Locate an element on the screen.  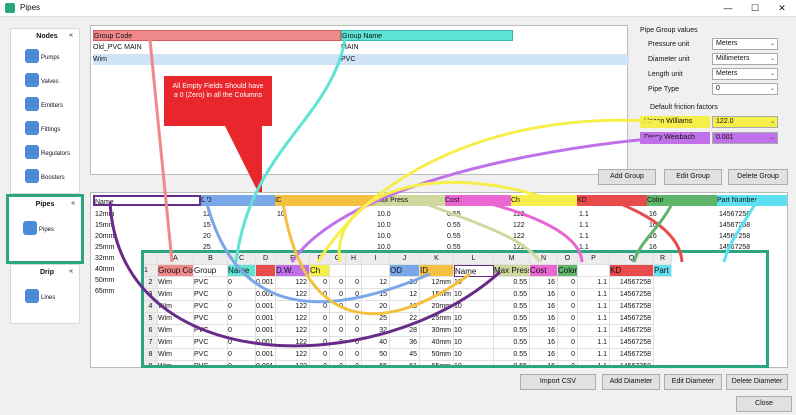
nav-item-regulators: Regulators is located at coordinates (47, 158).